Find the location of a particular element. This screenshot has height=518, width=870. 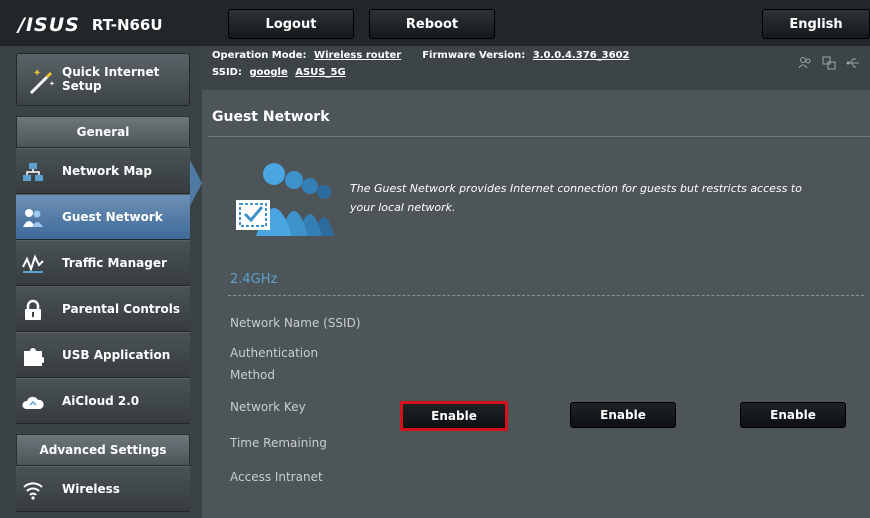

sidebar-item-wireless: Wireless is located at coordinates (103, 489).